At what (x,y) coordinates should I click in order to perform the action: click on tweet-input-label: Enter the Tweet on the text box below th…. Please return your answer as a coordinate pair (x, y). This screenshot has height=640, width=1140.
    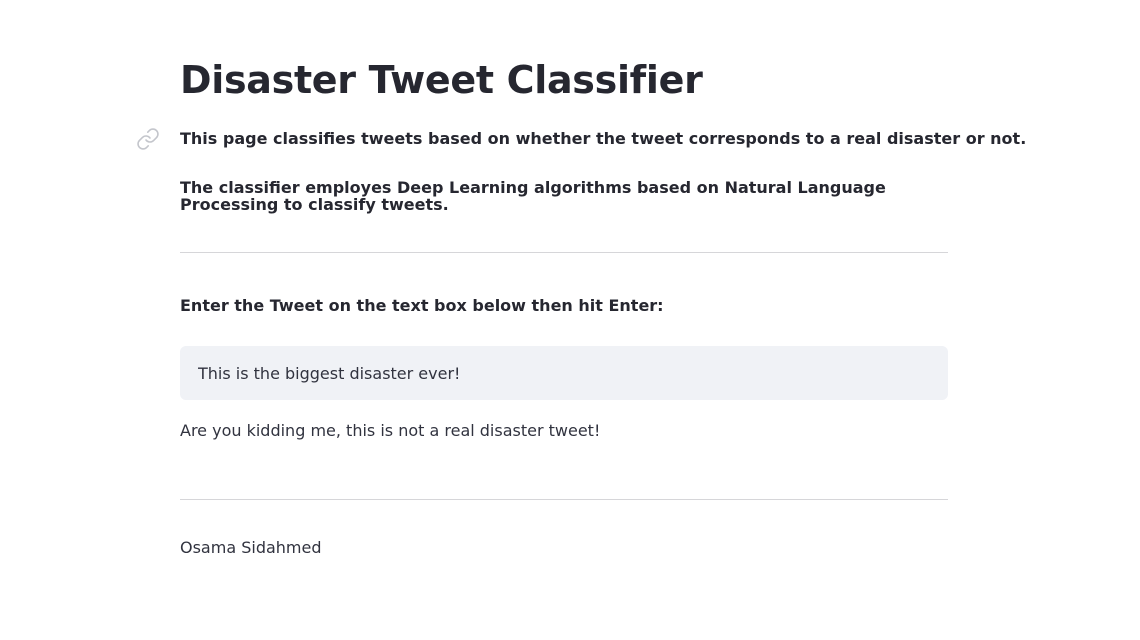
    Looking at the image, I should click on (422, 305).